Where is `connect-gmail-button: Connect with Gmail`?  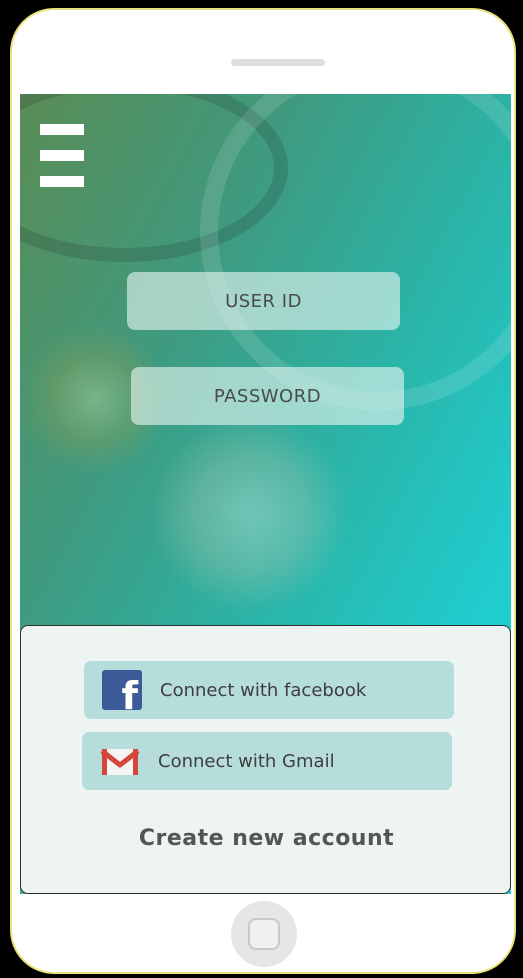 connect-gmail-button: Connect with Gmail is located at coordinates (267, 761).